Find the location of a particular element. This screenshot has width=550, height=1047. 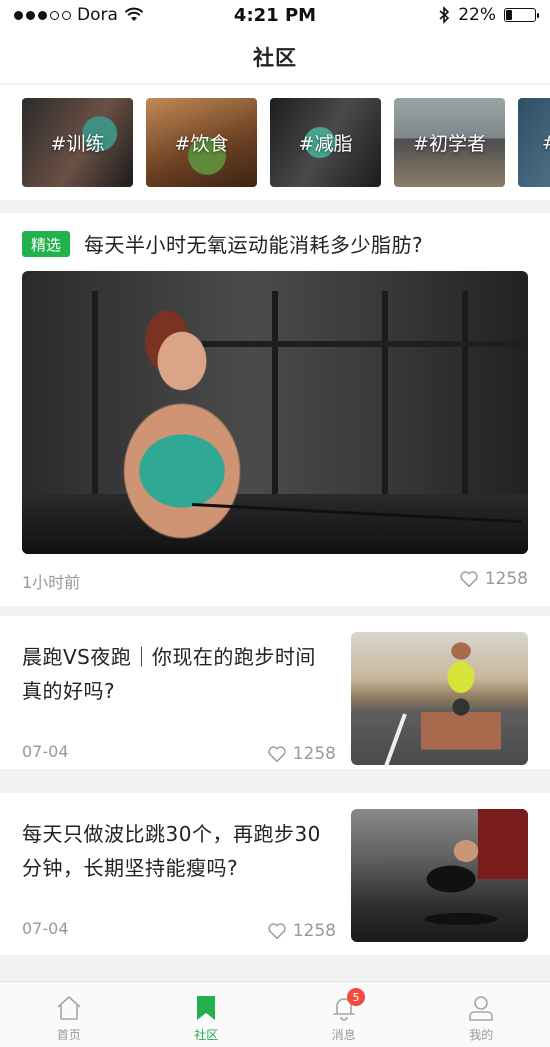

topic-label: #初学者 is located at coordinates (449, 144).